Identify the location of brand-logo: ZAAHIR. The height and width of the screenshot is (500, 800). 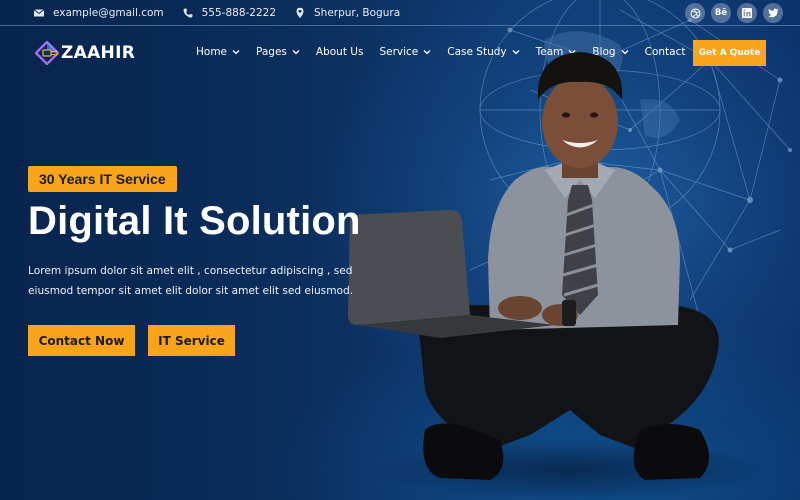
(85, 53).